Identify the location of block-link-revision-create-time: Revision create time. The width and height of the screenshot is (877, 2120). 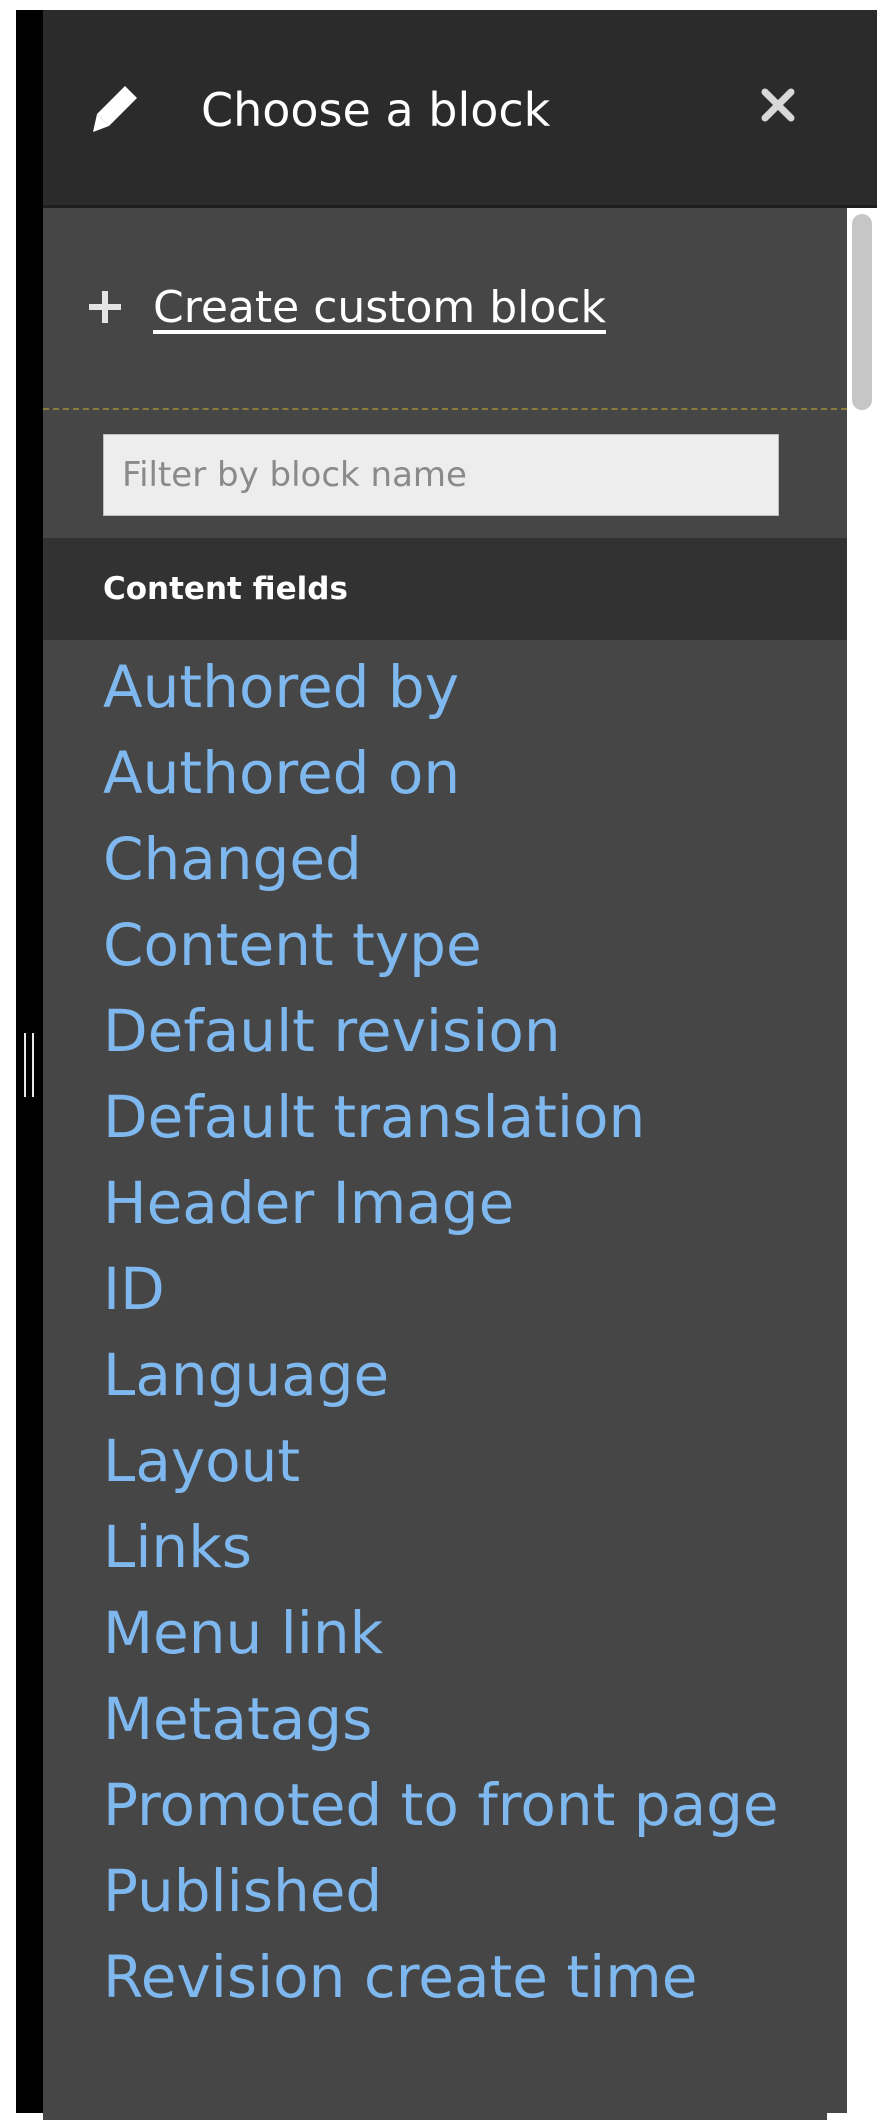
(443, 1977).